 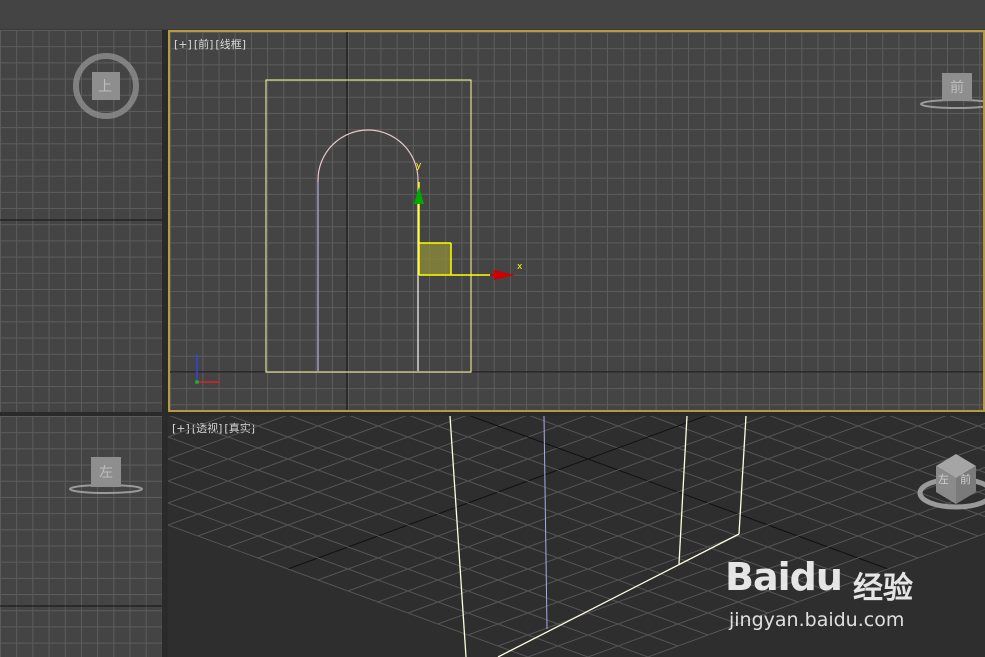 What do you see at coordinates (464, 231) in the screenshot?
I see `move-gizmo` at bounding box center [464, 231].